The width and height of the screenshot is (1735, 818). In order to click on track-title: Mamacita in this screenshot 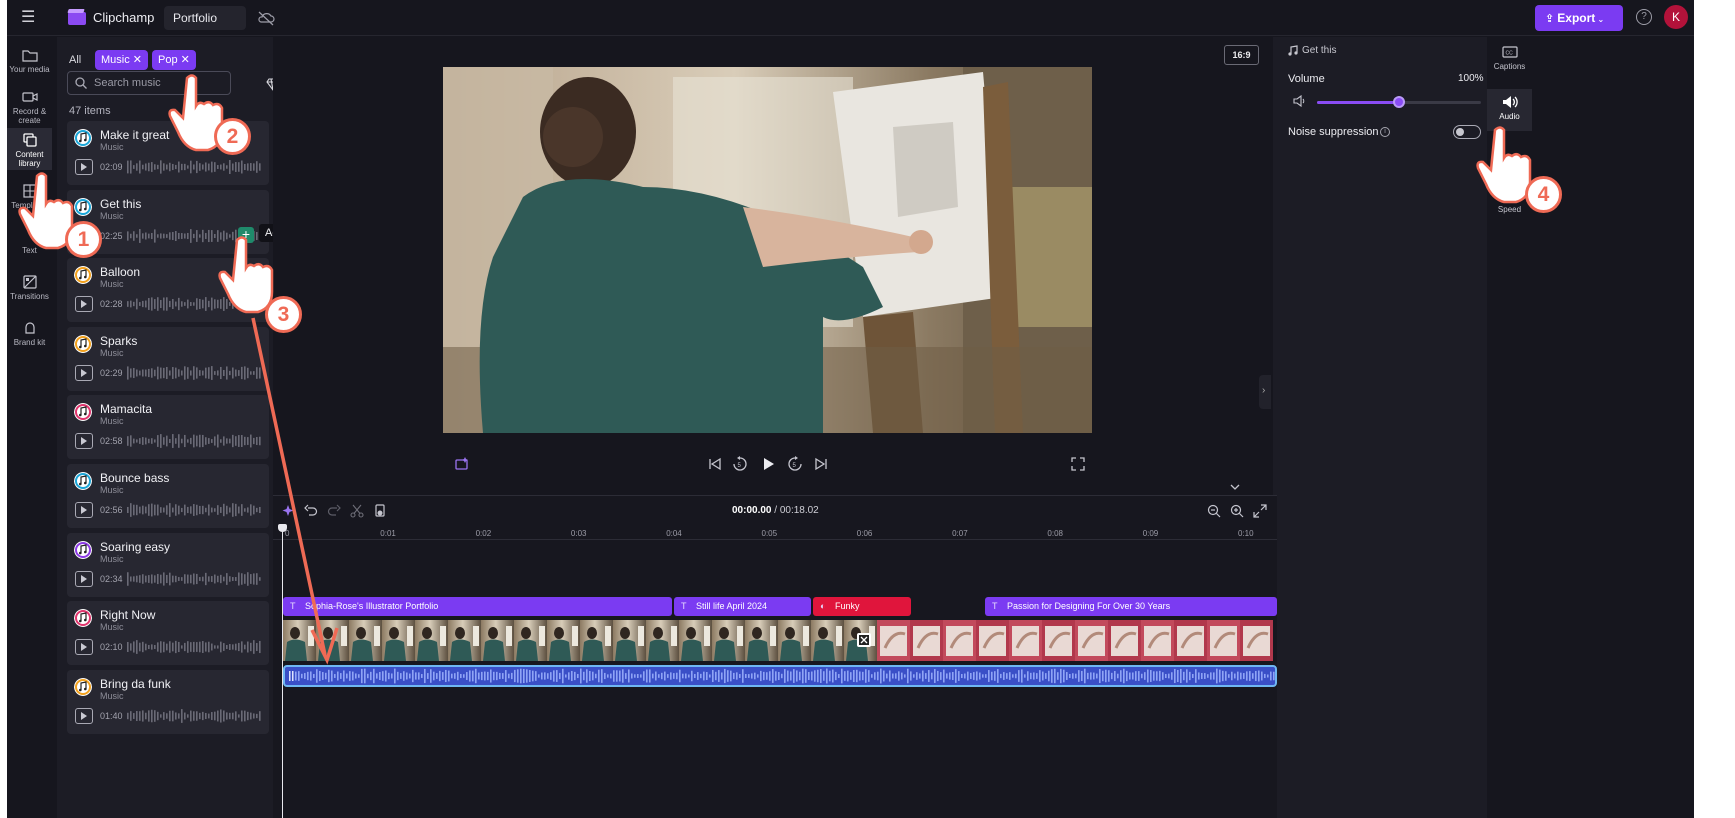, I will do `click(126, 409)`.